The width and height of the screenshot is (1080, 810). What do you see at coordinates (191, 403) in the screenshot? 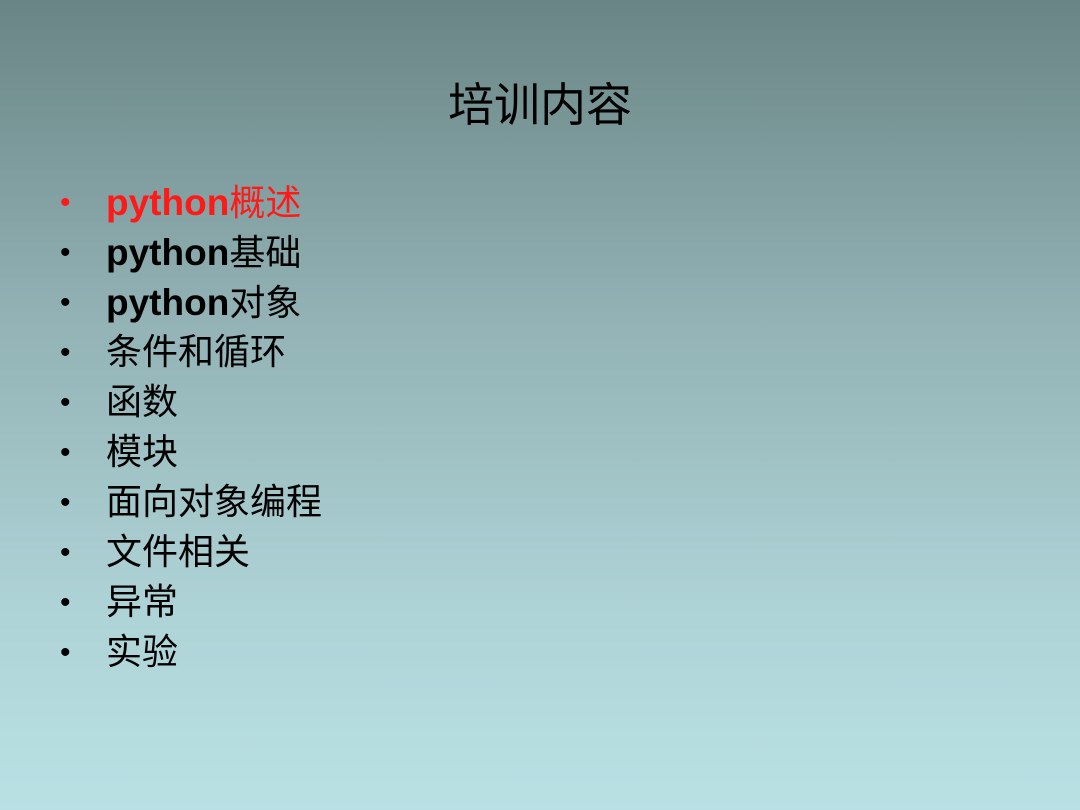
I see `list-item: • 函数` at bounding box center [191, 403].